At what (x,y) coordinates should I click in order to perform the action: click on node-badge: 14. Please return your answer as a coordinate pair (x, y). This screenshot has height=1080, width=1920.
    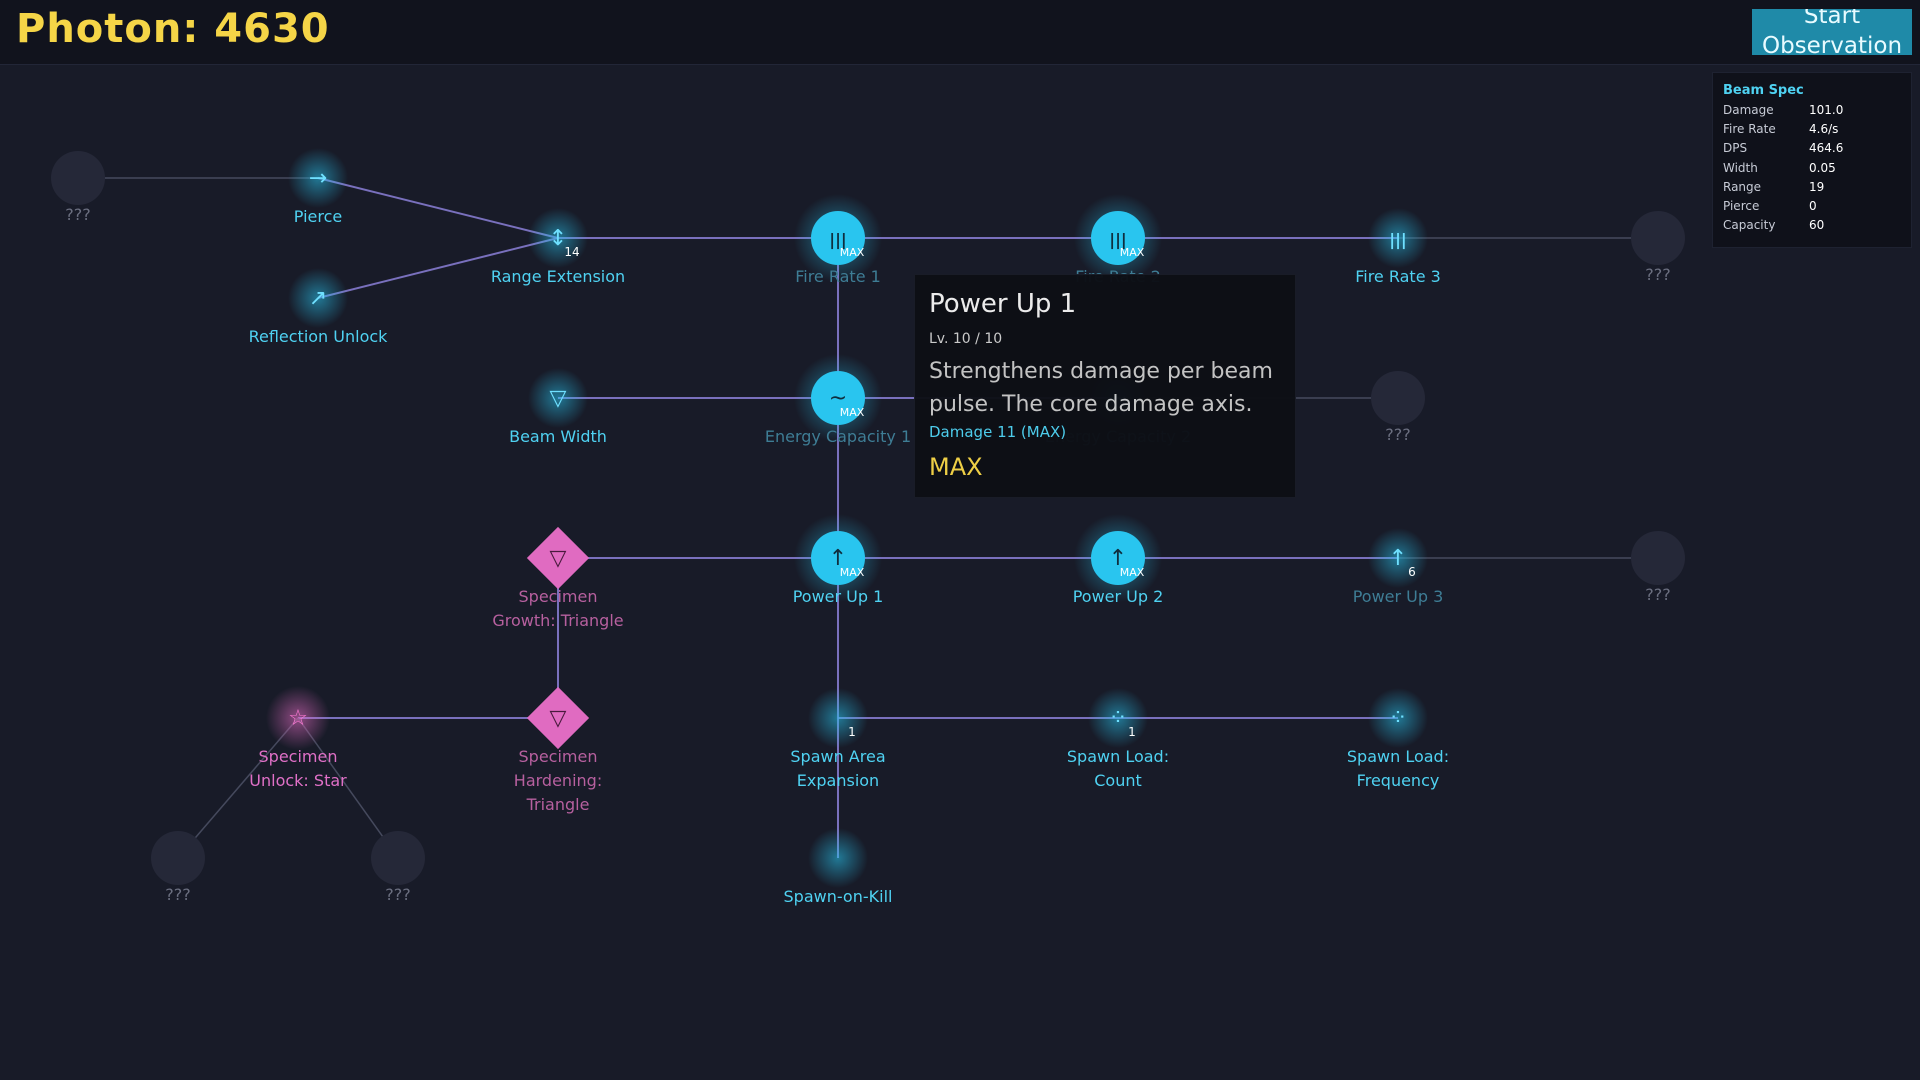
    Looking at the image, I should click on (571, 252).